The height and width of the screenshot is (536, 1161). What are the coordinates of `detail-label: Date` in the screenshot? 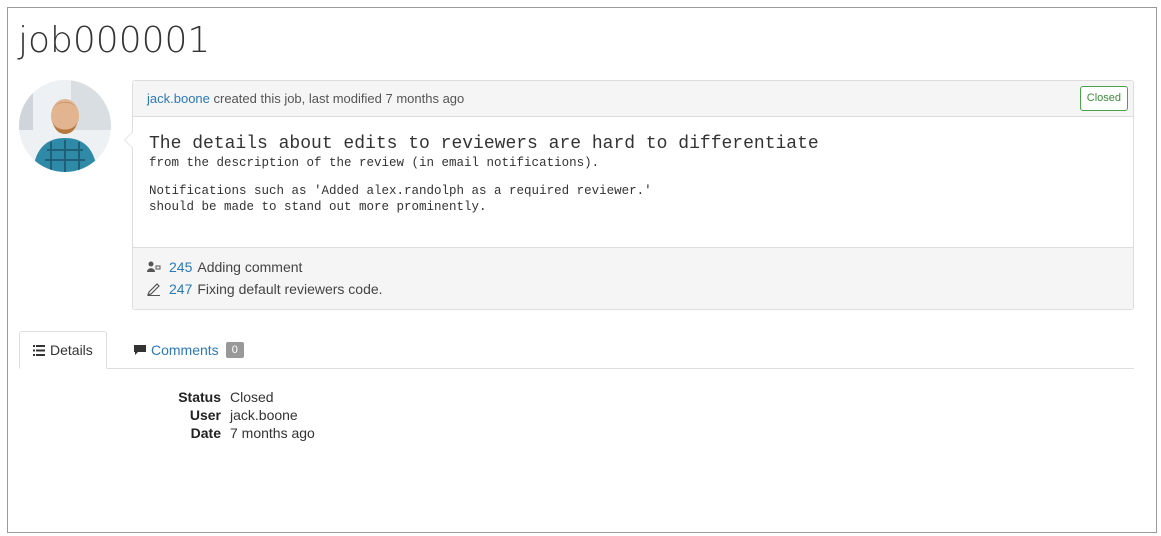 It's located at (205, 433).